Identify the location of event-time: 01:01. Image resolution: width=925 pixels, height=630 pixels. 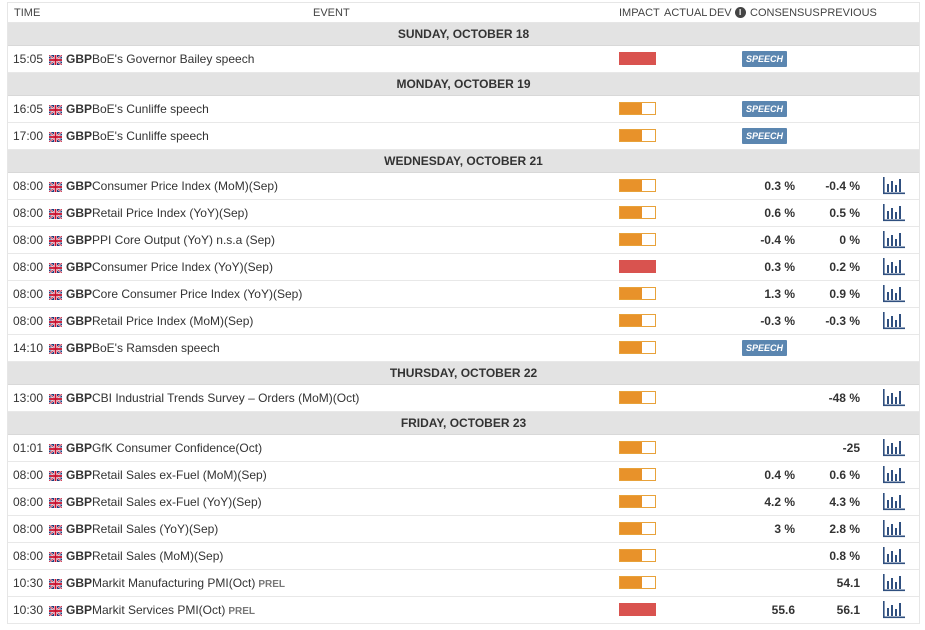
(28, 448).